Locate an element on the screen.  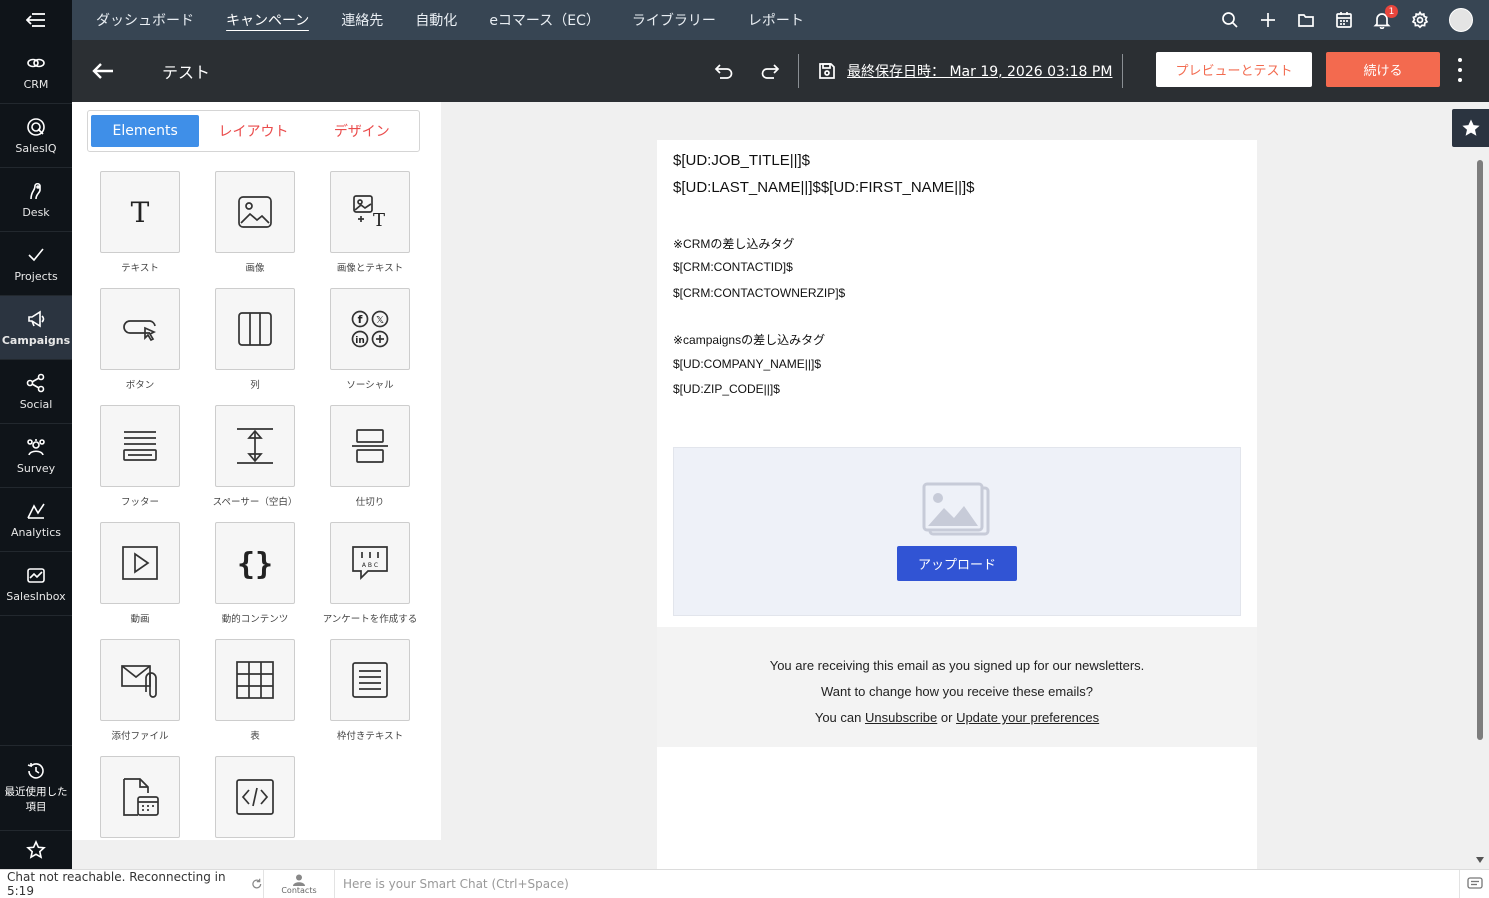
element-text: T テキスト is located at coordinates (140, 222).